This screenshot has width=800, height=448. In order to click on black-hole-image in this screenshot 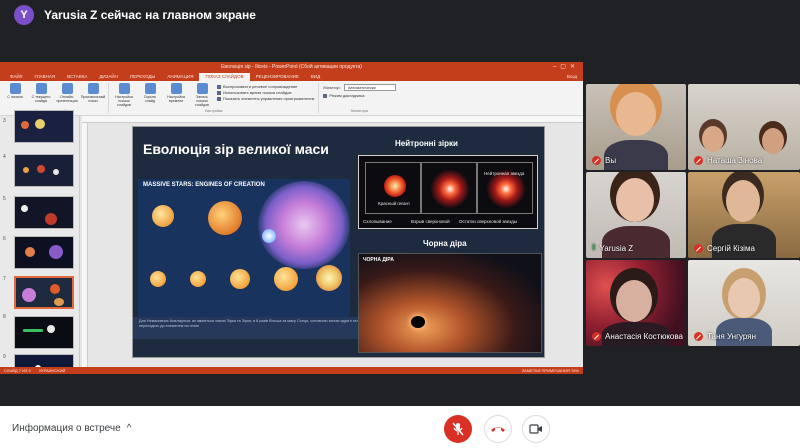, I will do `click(418, 322)`.